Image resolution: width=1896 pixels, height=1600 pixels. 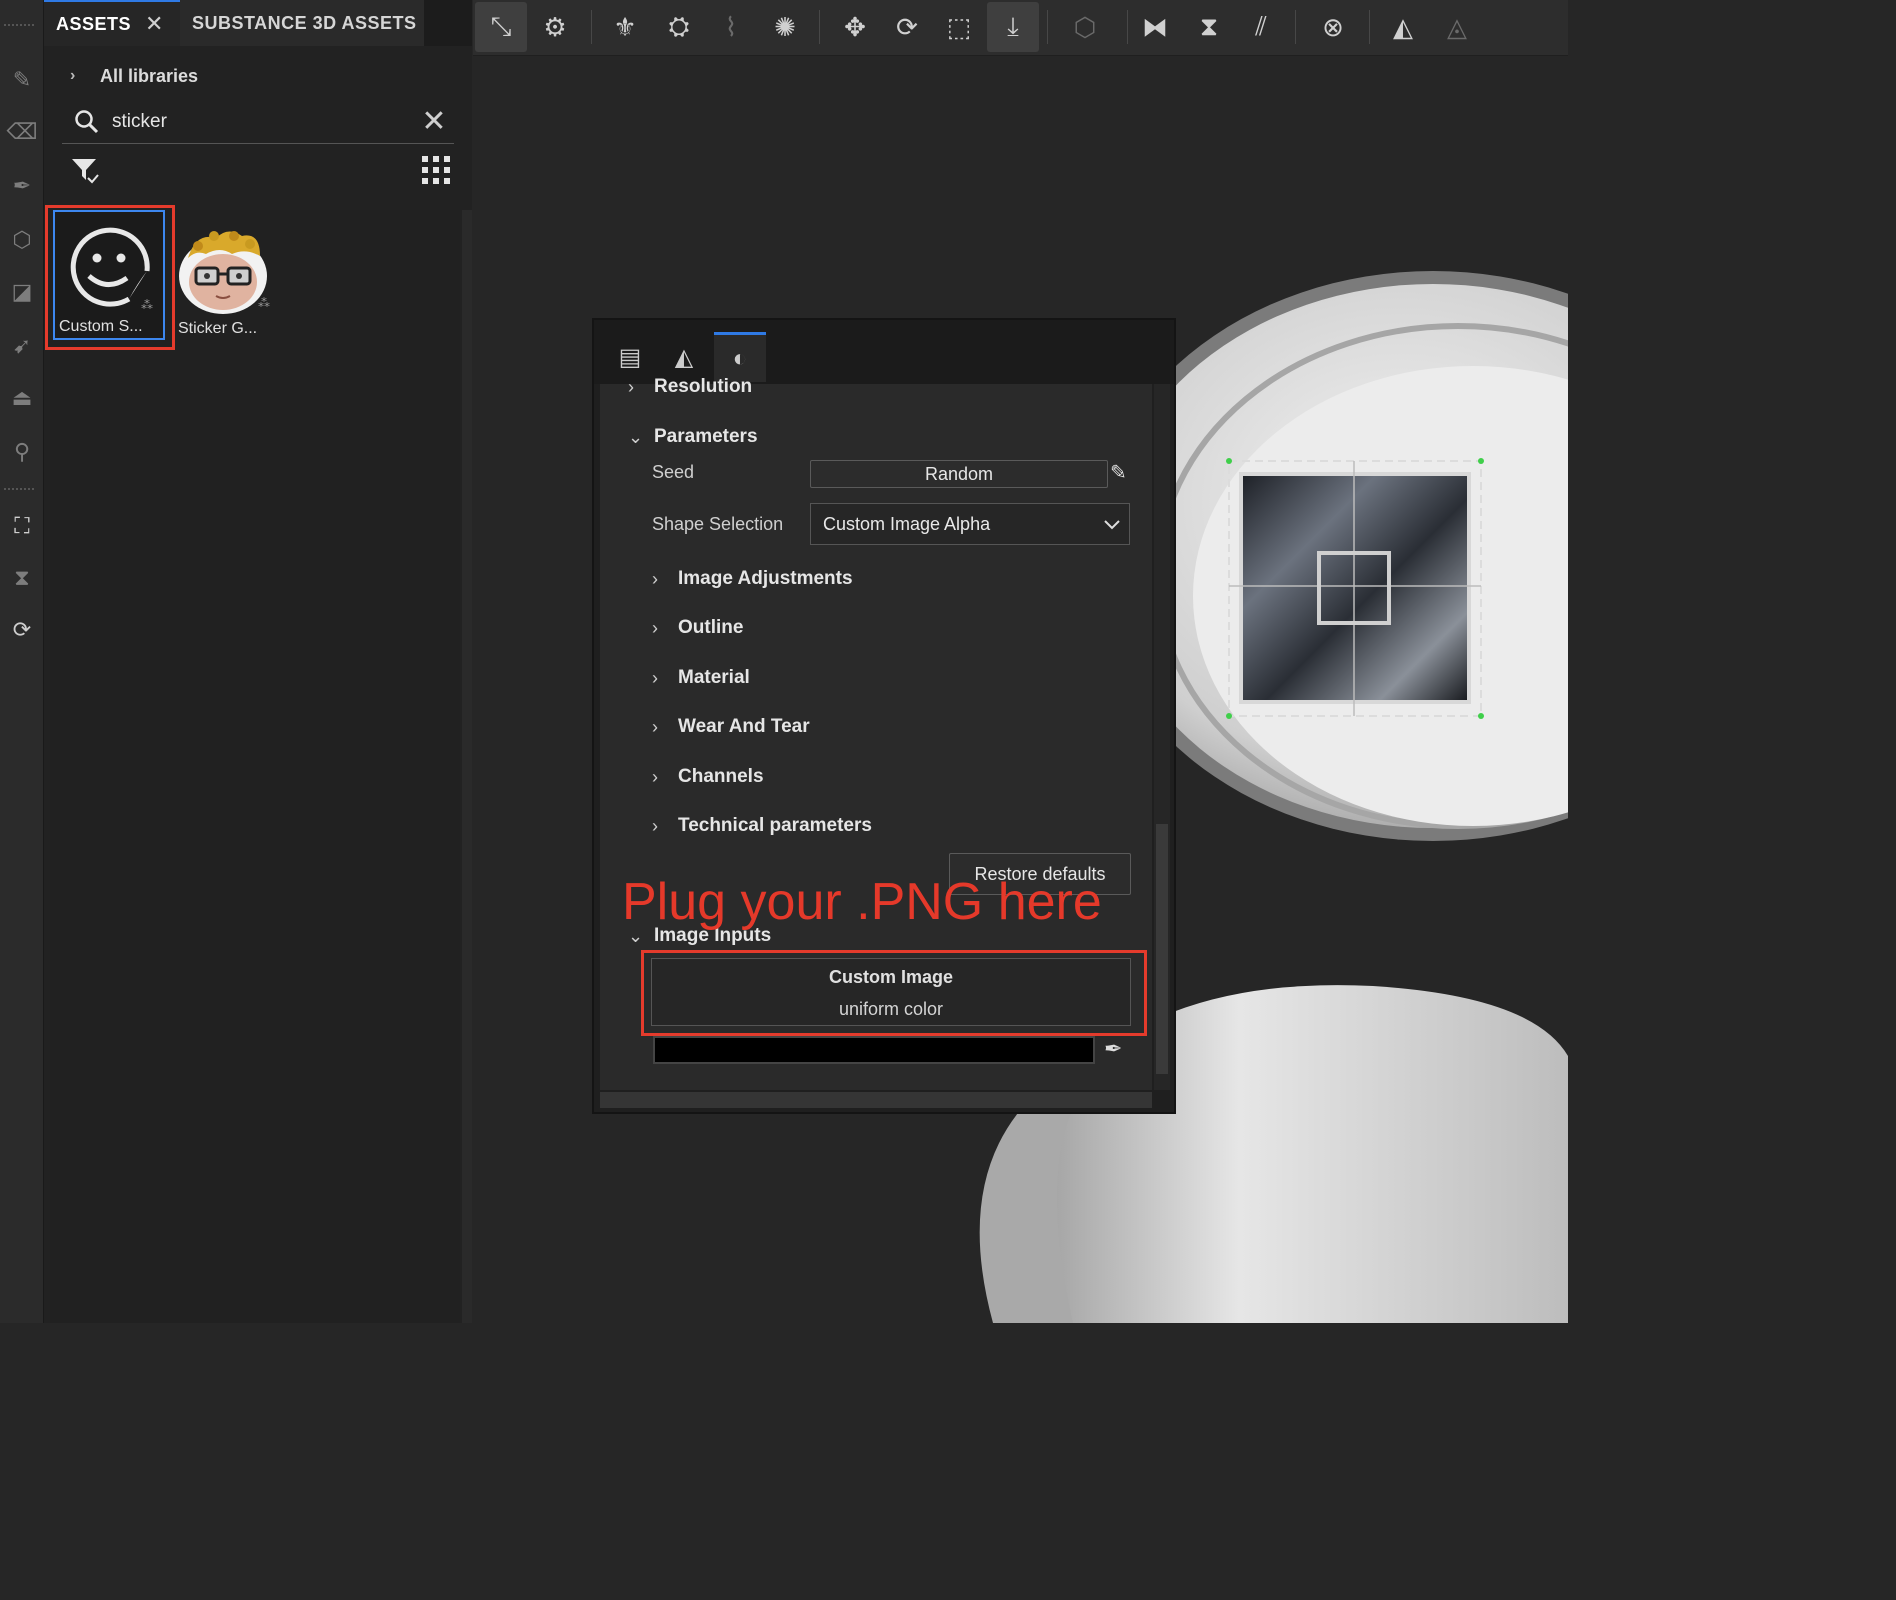 What do you see at coordinates (1112, 524) in the screenshot?
I see `chevron-down-icon` at bounding box center [1112, 524].